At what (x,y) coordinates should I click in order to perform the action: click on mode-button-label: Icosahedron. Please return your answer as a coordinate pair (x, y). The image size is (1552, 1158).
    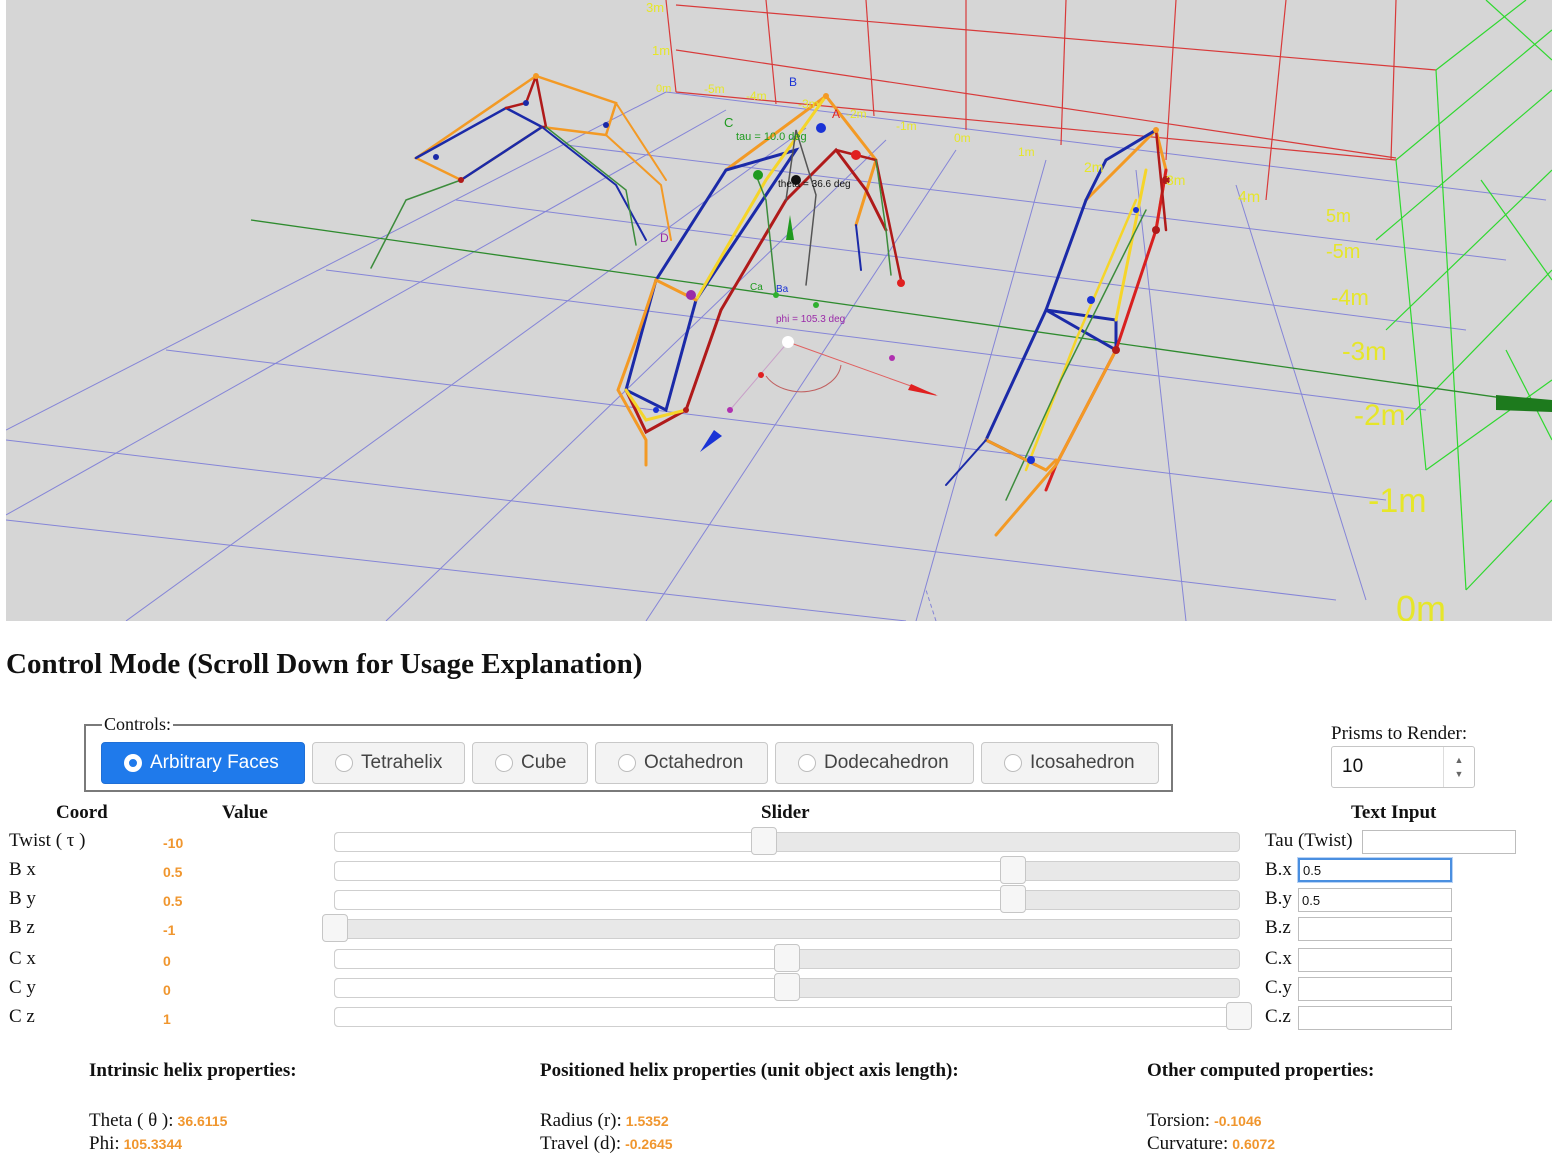
    Looking at the image, I should click on (1082, 762).